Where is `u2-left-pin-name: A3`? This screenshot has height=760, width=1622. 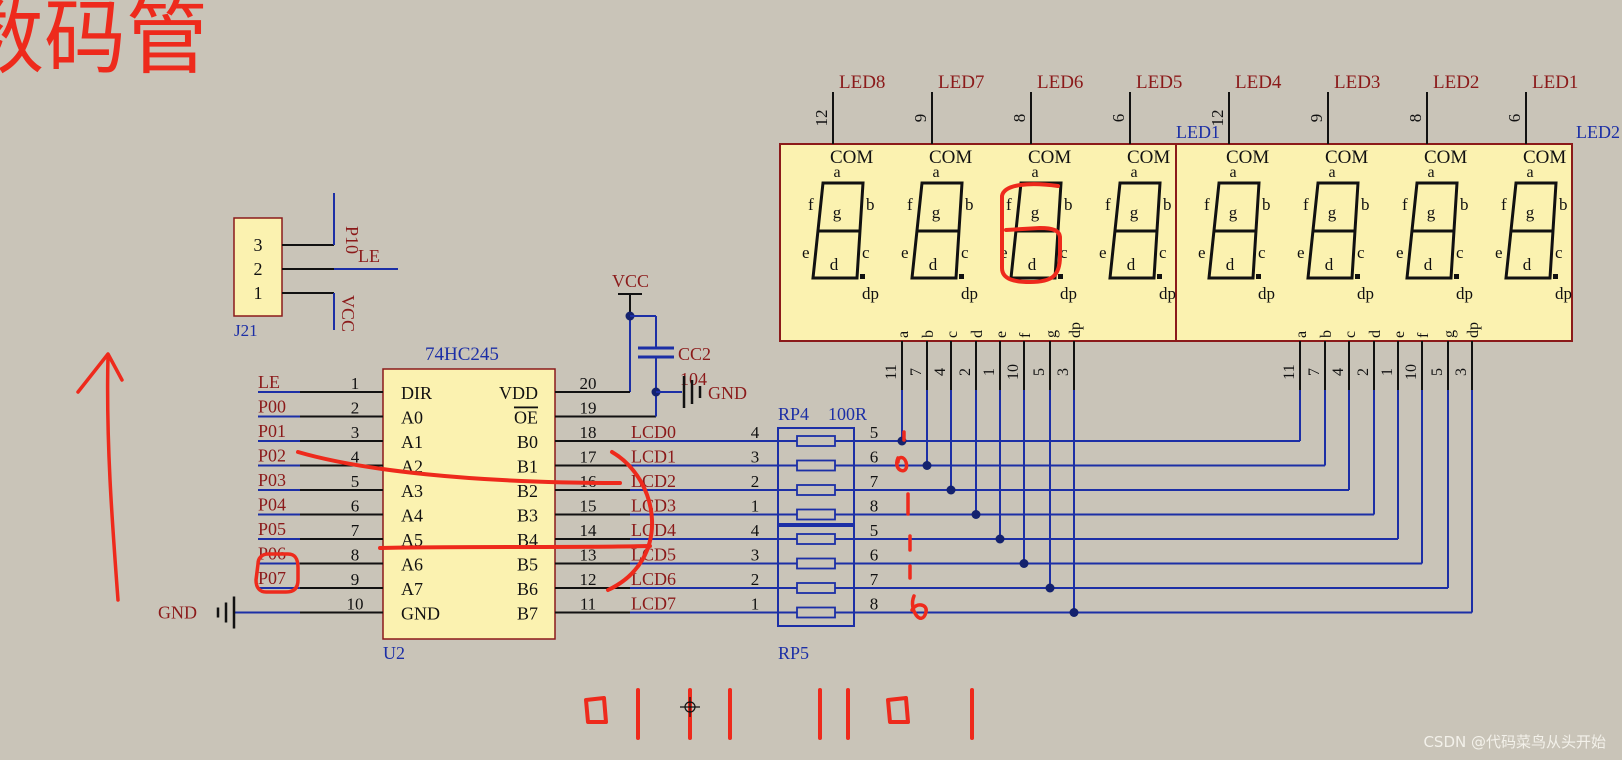 u2-left-pin-name: A3 is located at coordinates (412, 491).